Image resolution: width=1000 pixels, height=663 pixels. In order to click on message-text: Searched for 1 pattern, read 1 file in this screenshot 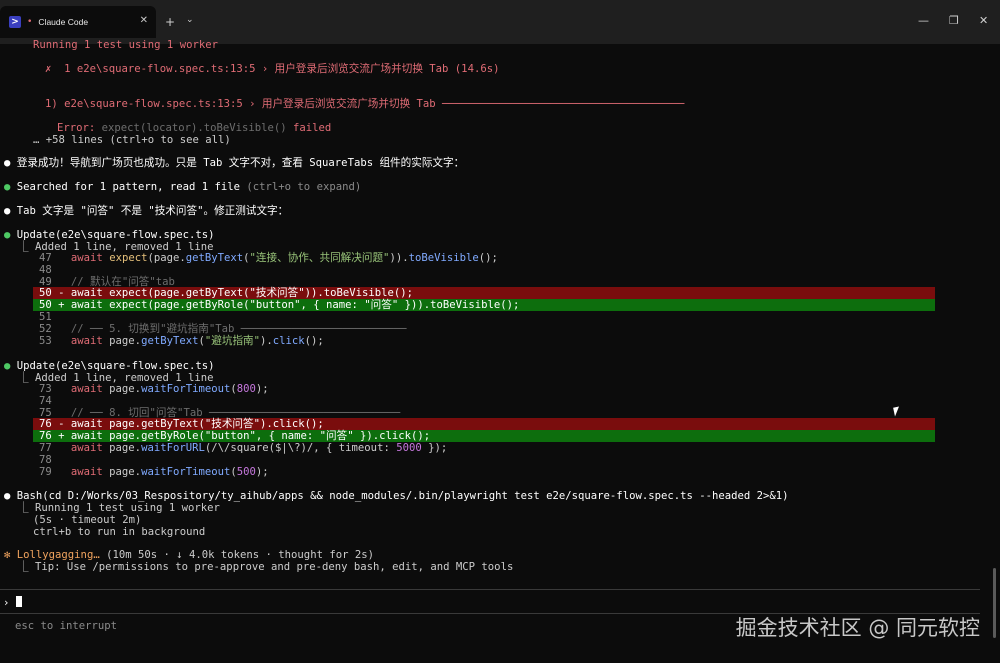, I will do `click(128, 187)`.